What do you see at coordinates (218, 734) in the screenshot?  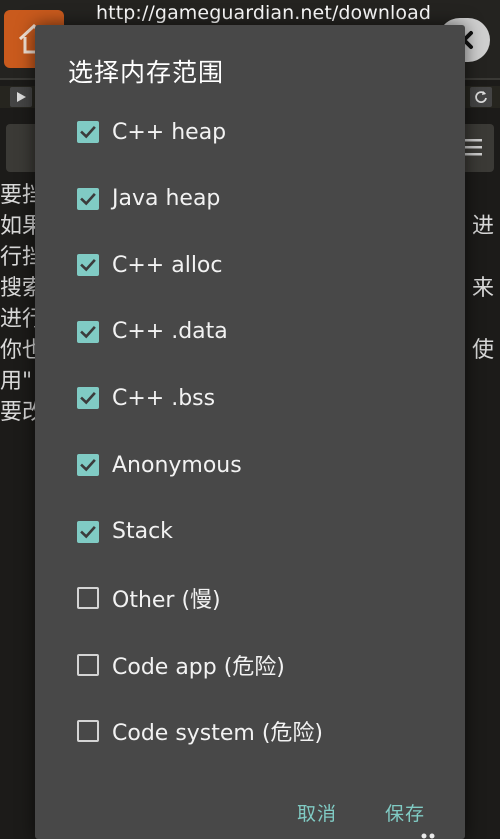 I see `option-label: Code system (危险)` at bounding box center [218, 734].